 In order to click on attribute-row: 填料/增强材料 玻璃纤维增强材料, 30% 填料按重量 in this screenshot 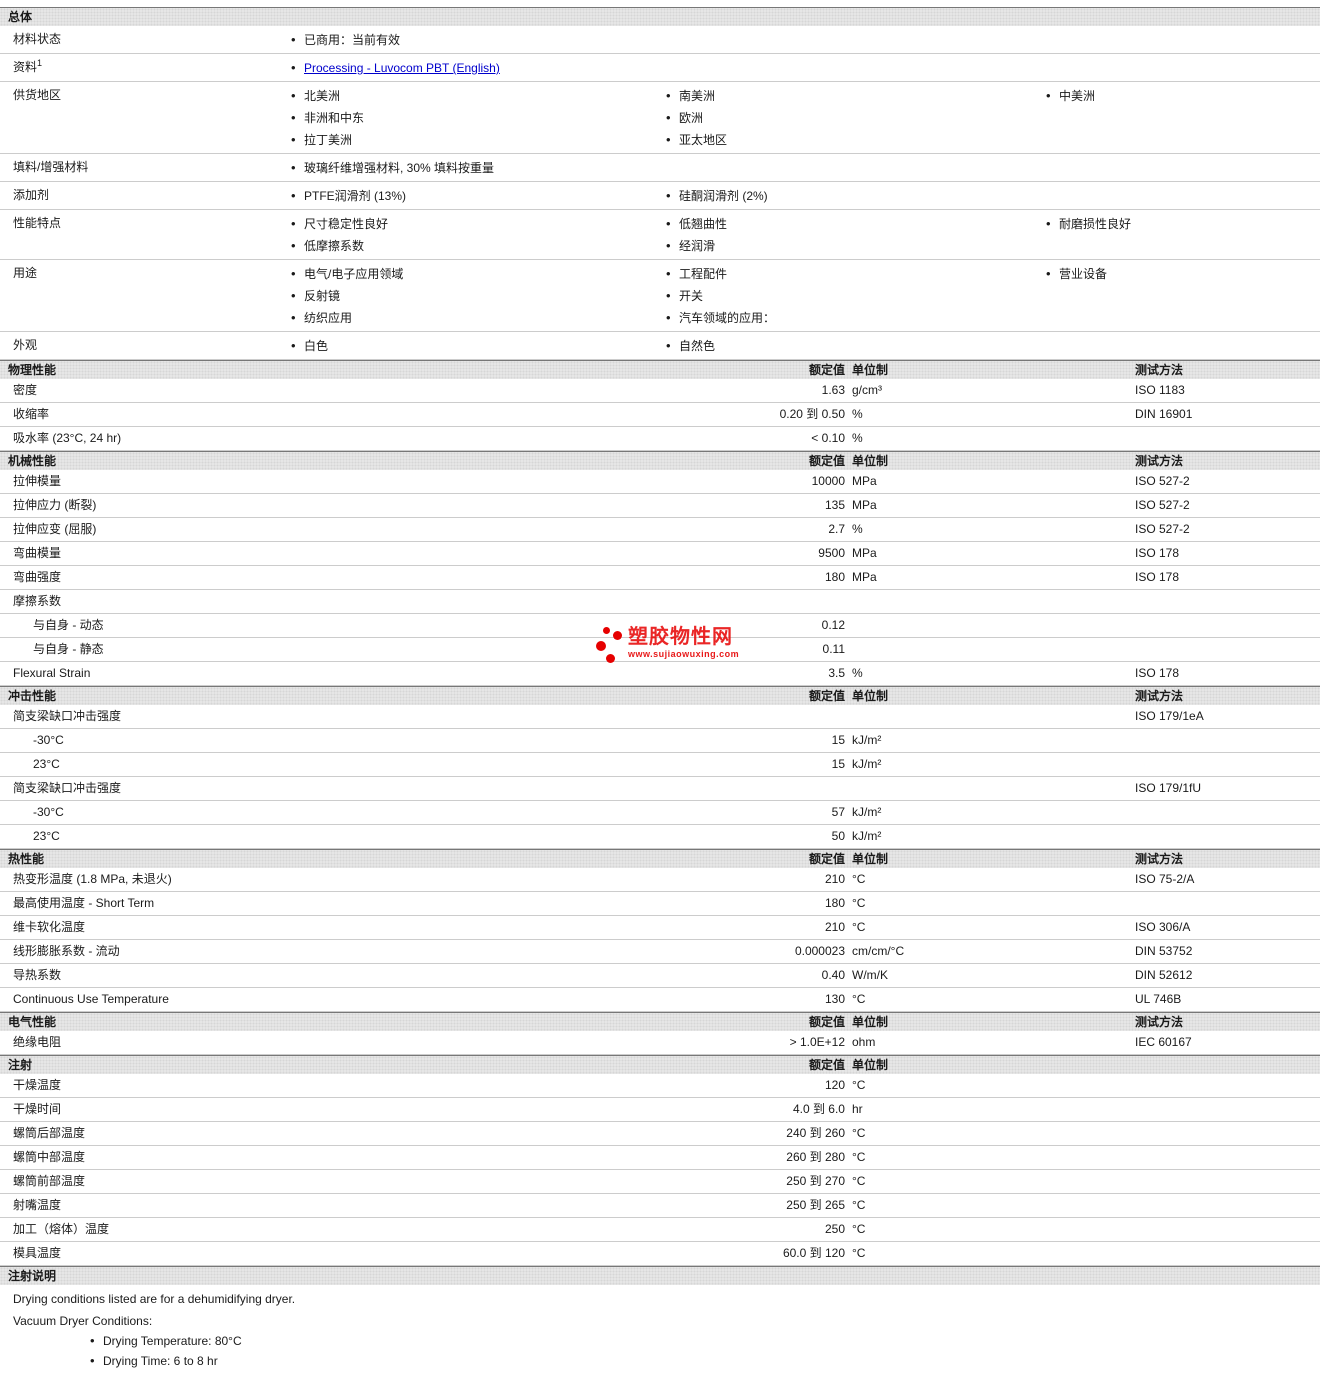, I will do `click(660, 168)`.